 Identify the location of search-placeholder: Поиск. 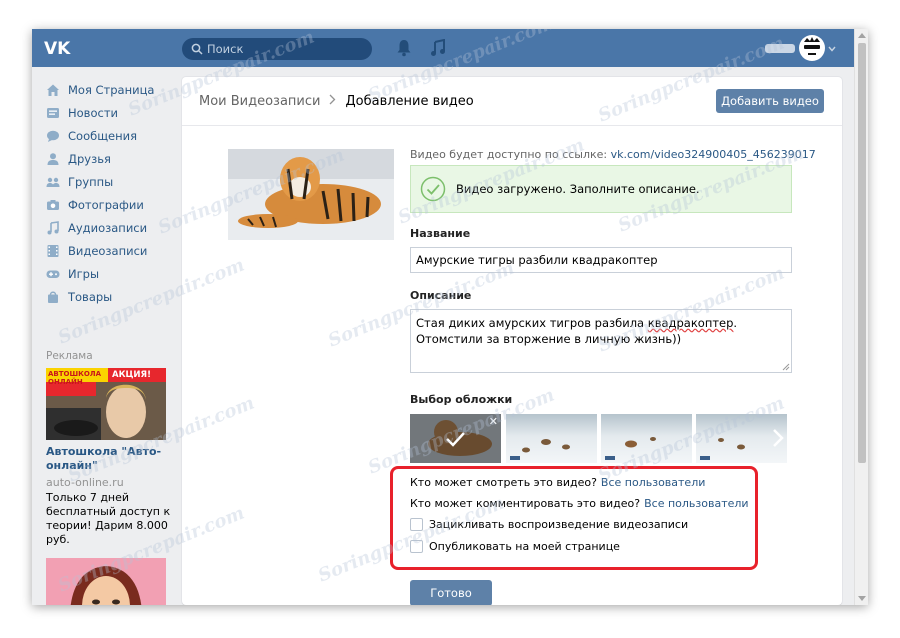
(225, 49).